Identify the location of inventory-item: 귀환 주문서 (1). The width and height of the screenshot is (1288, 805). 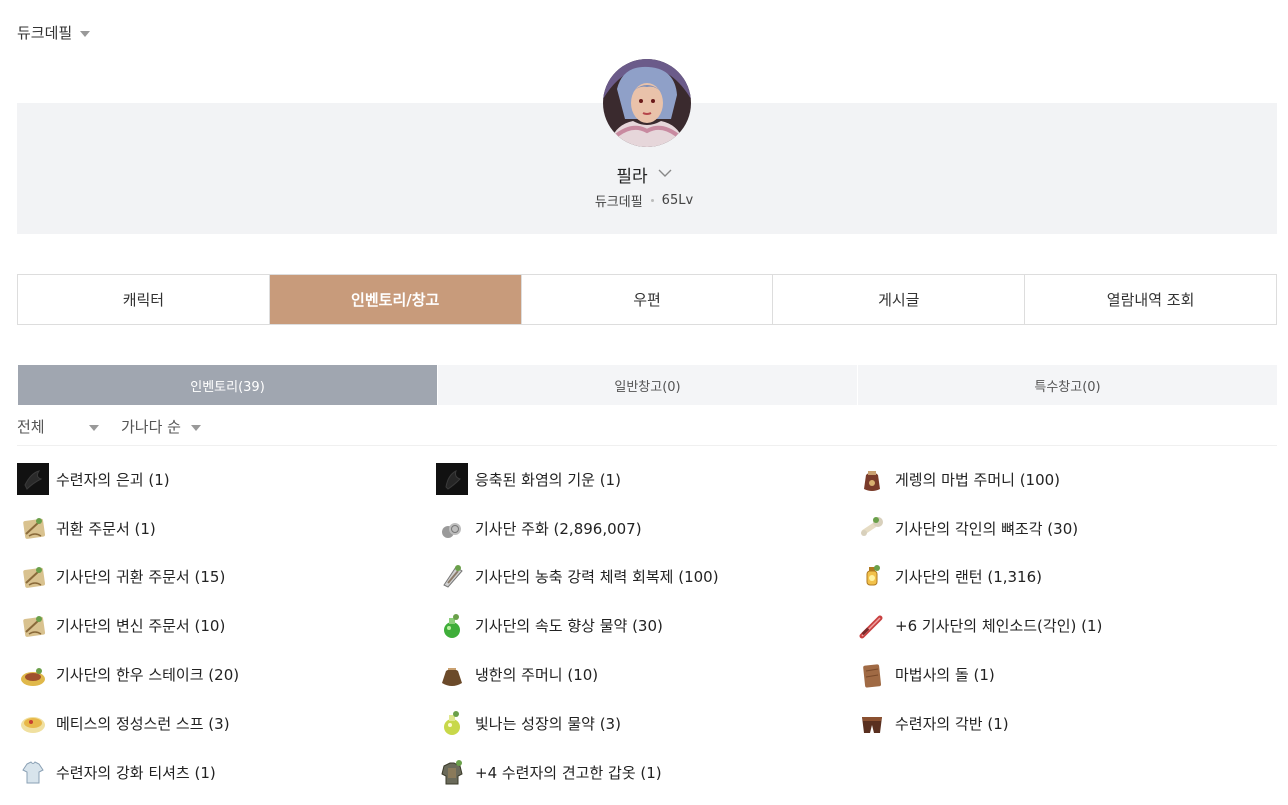
(226, 528).